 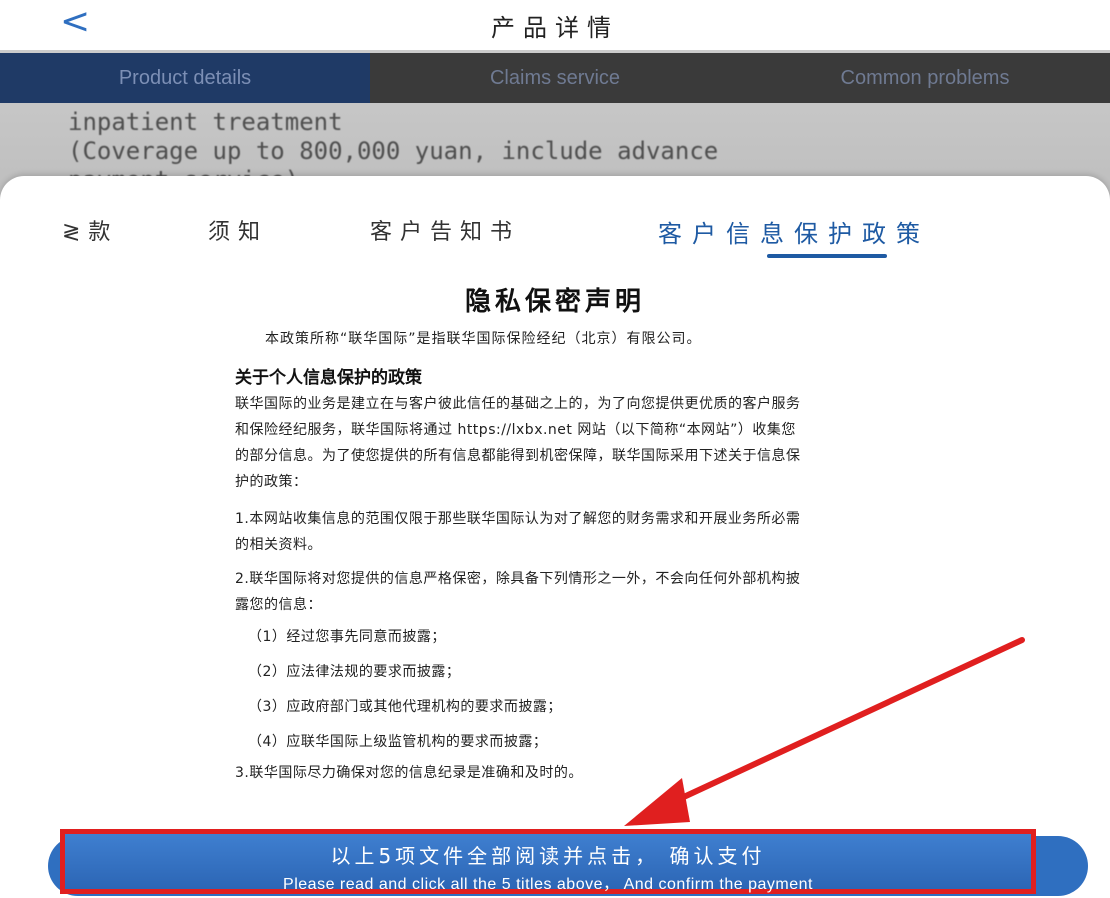 I want to click on top-nav-bar: < 产品详情, so click(x=555, y=25).